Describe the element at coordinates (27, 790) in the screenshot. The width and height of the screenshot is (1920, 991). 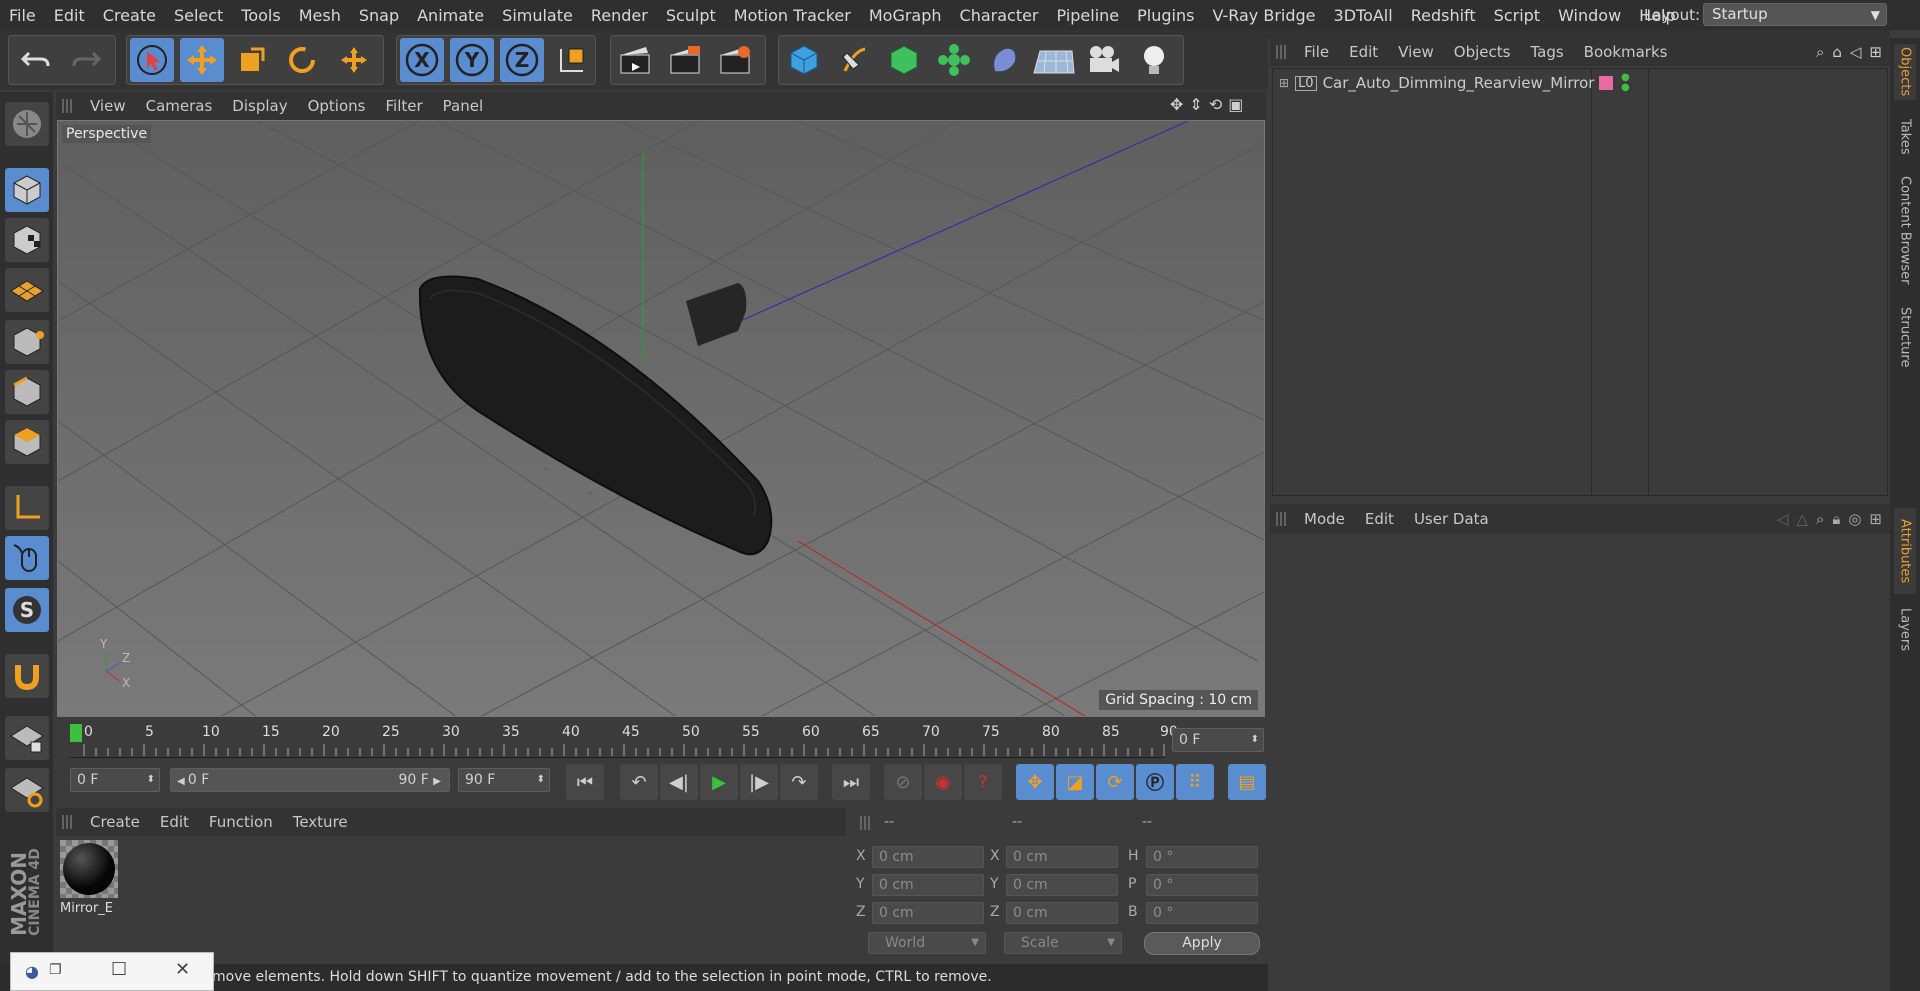
I see `planar-workplane-button` at that location.